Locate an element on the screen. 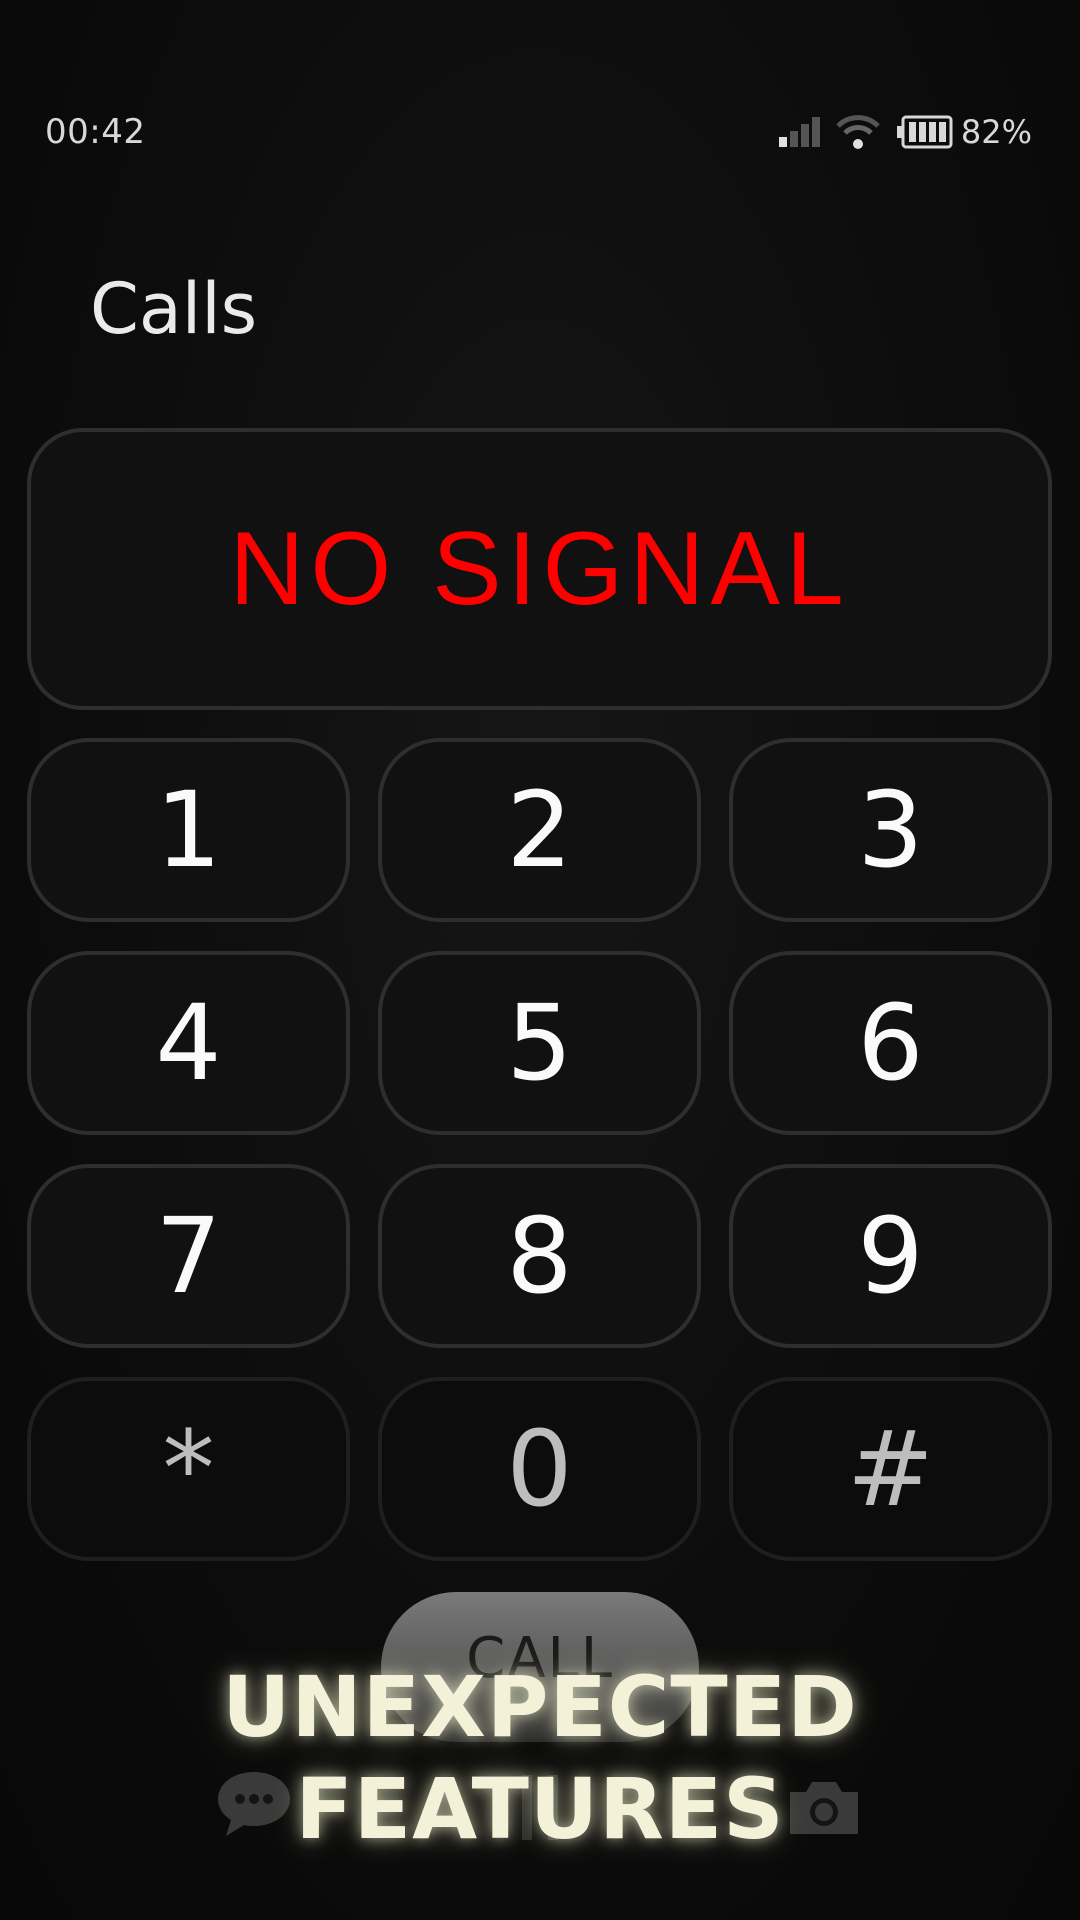 This screenshot has width=1080, height=1920. key-hash: # is located at coordinates (890, 1469).